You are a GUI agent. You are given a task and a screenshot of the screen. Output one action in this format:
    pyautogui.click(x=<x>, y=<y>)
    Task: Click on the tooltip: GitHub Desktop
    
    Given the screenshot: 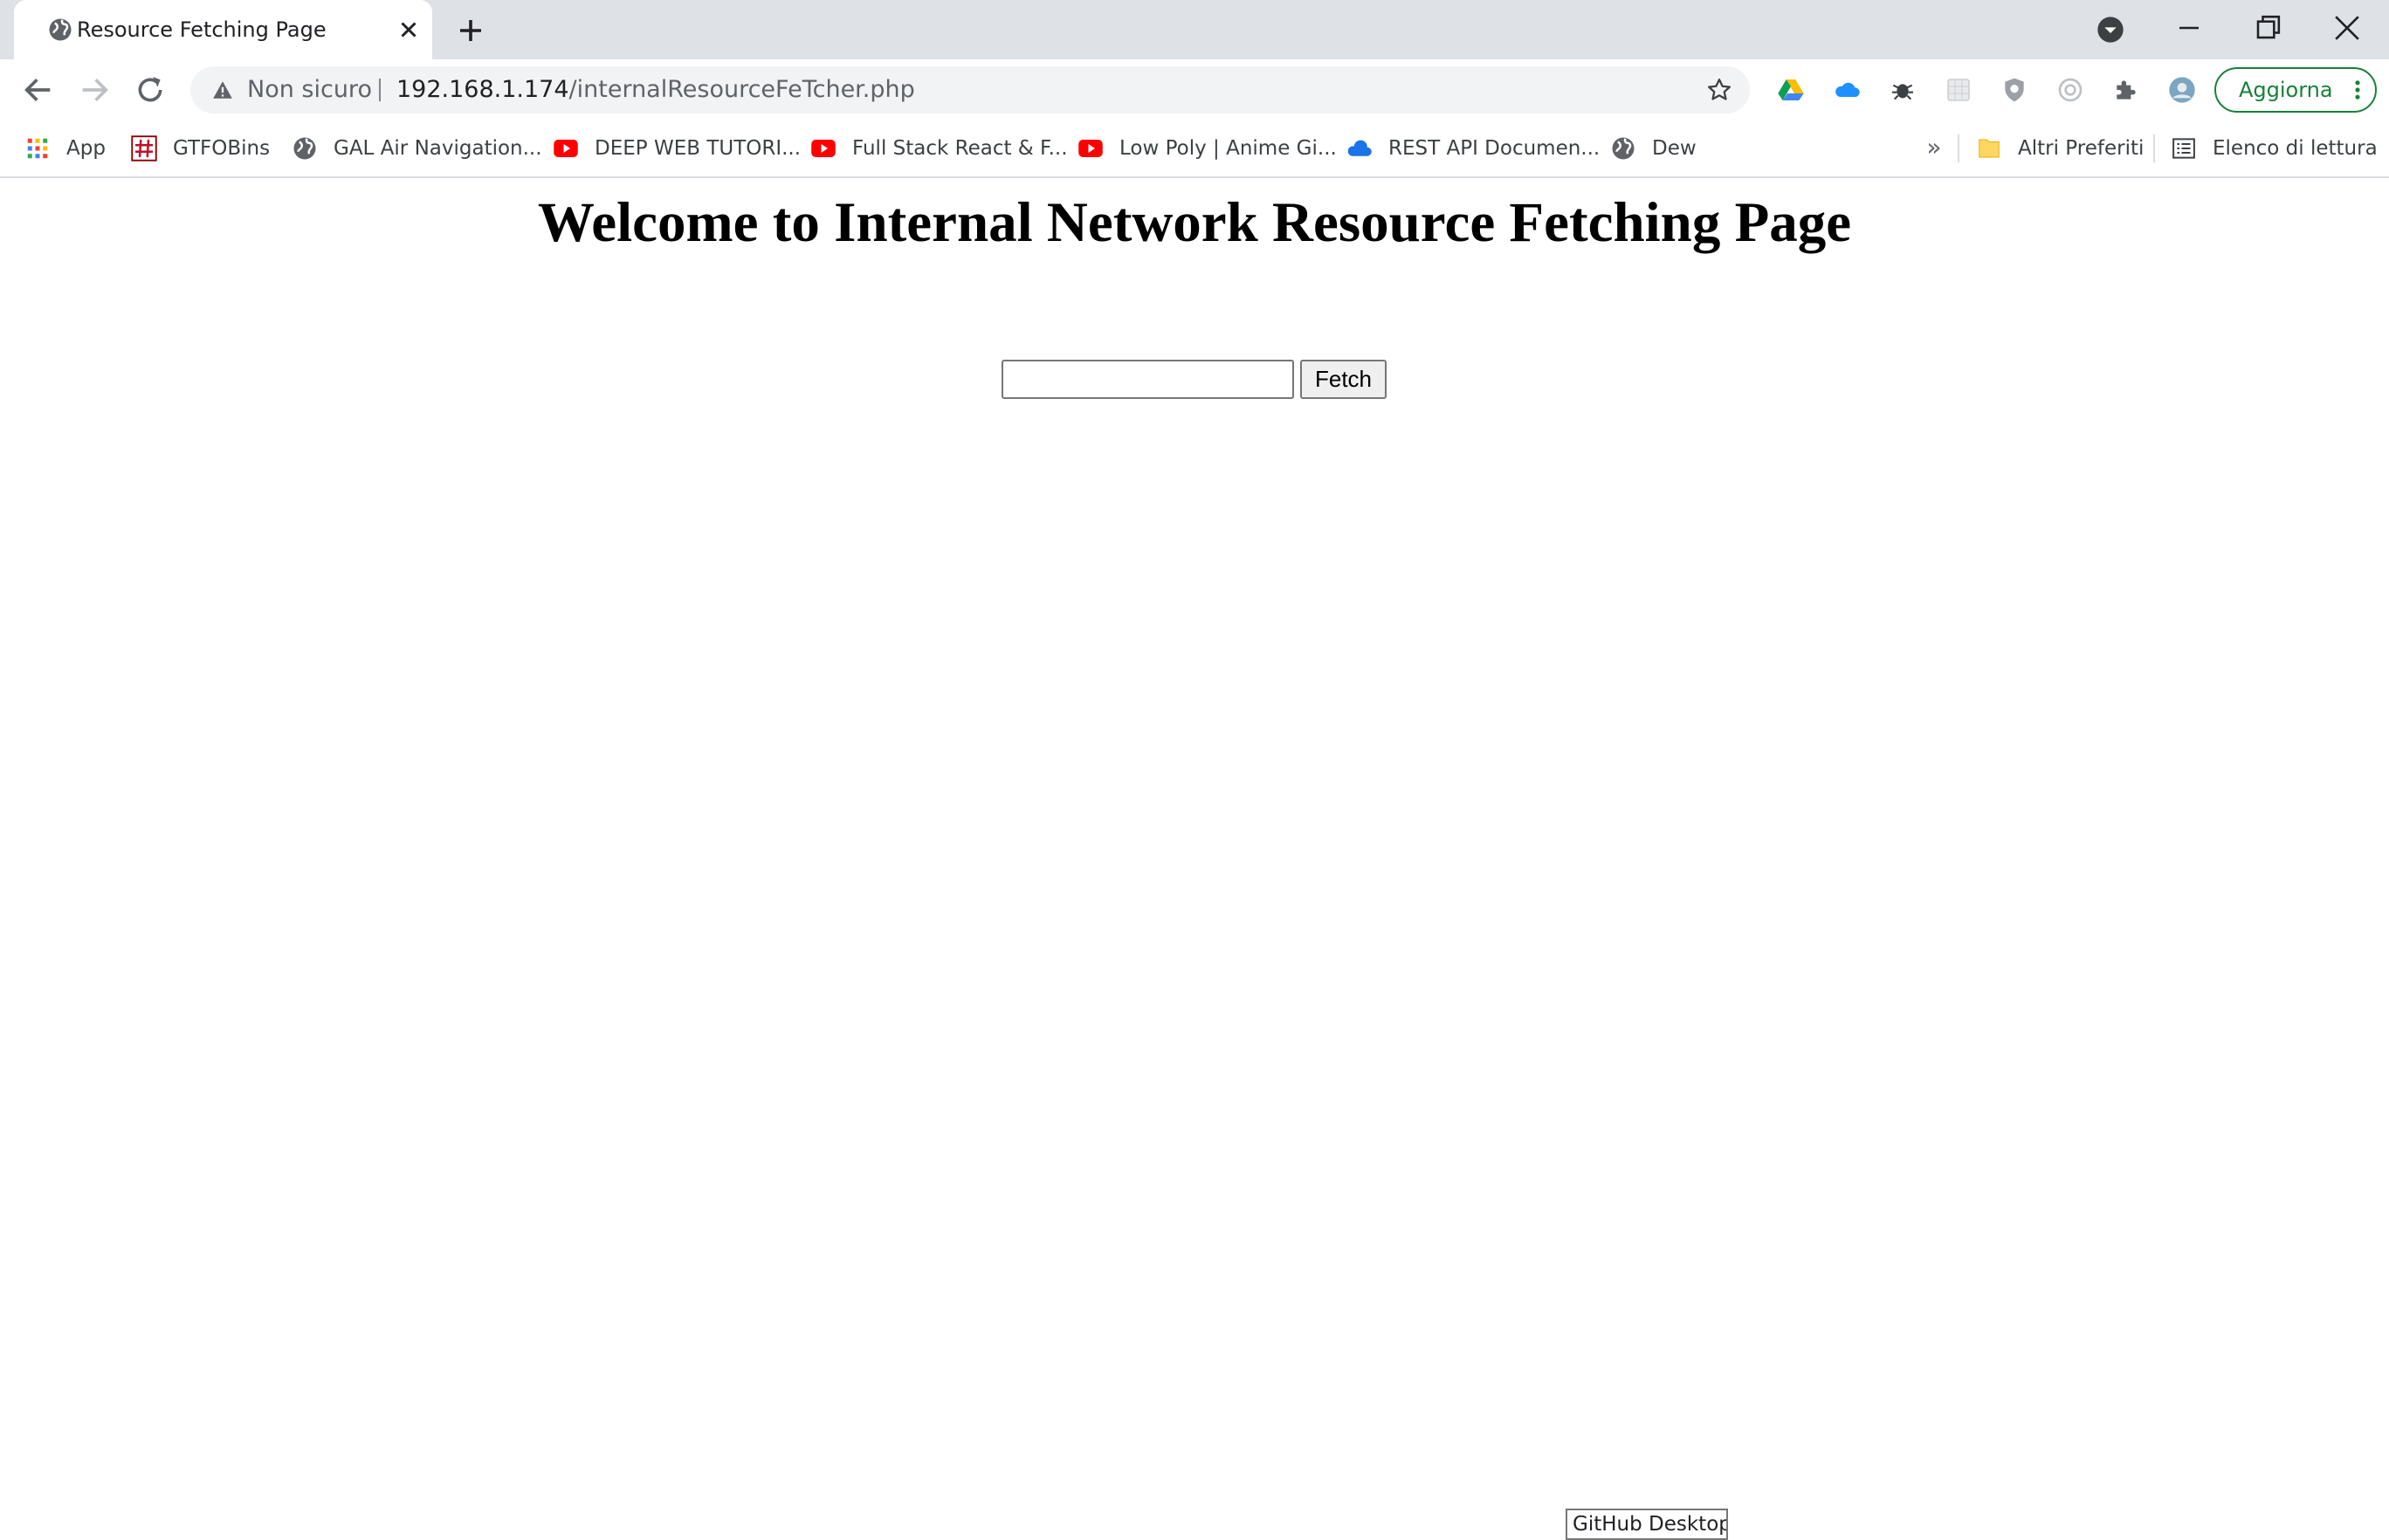 What is the action you would take?
    pyautogui.click(x=1647, y=1524)
    